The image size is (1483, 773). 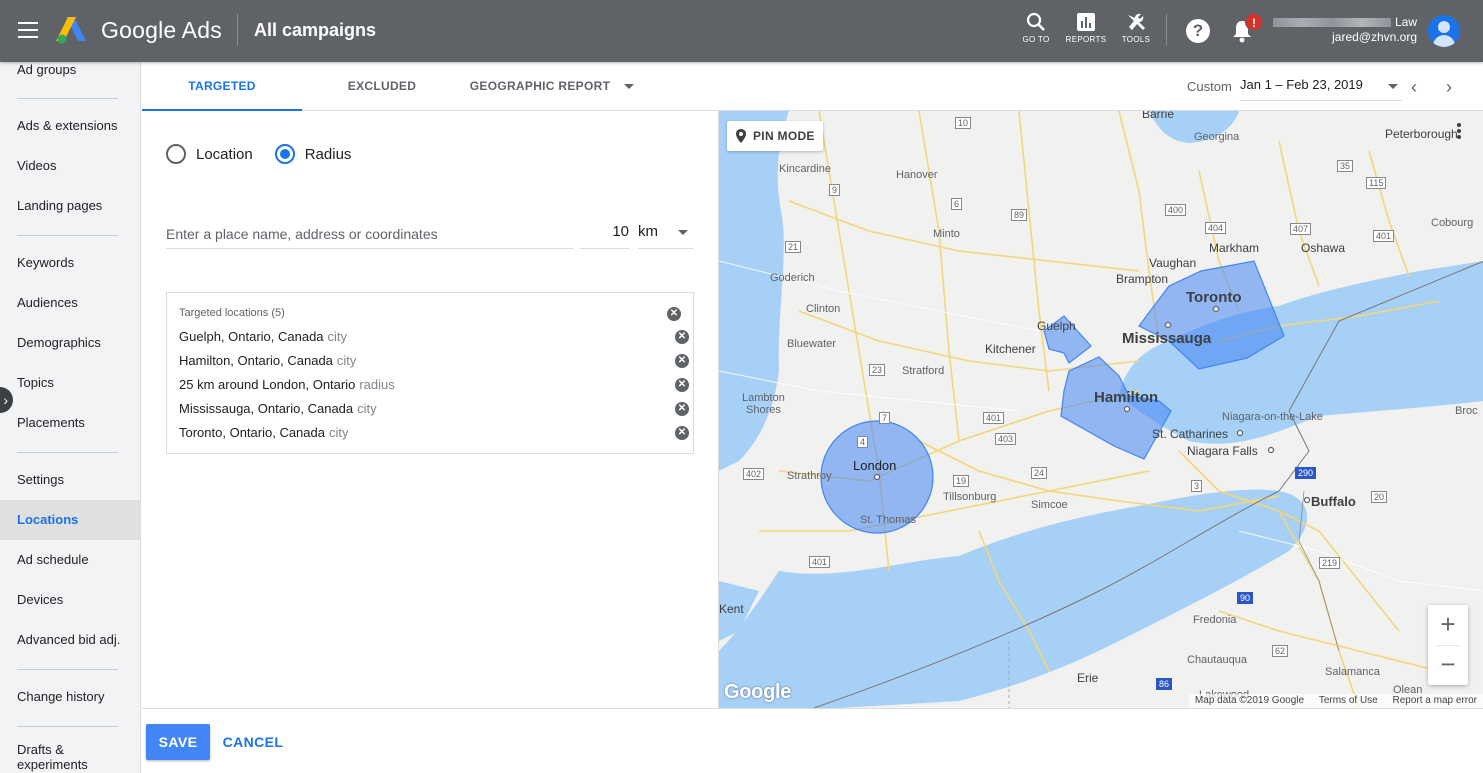 I want to click on sidebar-item-videos: Videos, so click(x=70, y=166).